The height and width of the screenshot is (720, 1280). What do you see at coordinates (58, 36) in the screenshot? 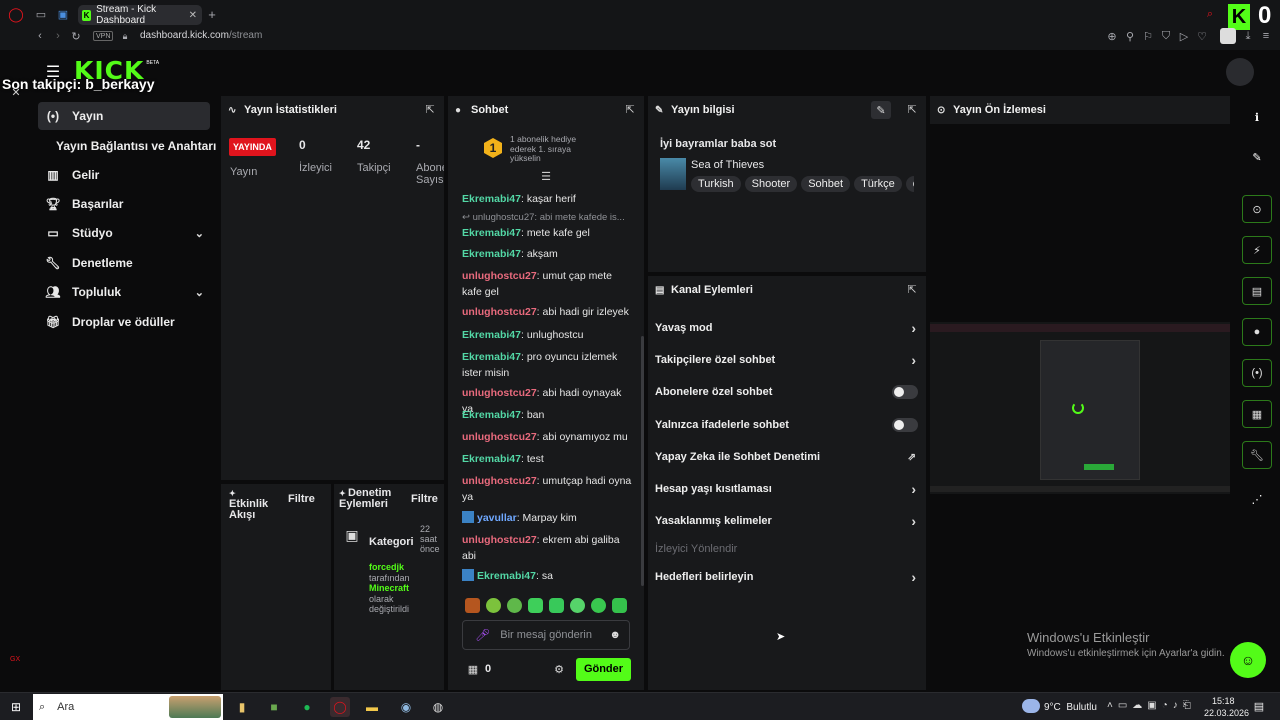
I see `forward-icon: ›` at bounding box center [58, 36].